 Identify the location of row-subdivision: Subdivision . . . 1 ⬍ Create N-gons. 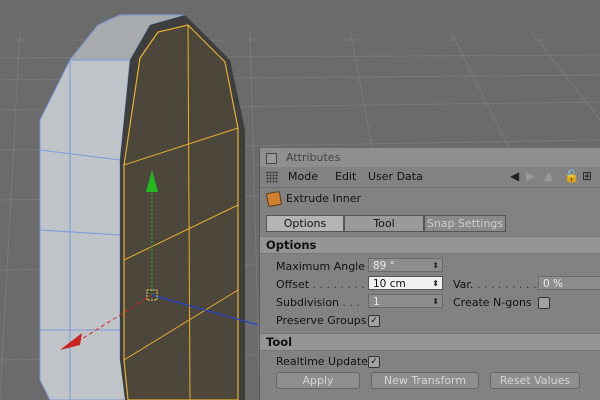
(430, 303).